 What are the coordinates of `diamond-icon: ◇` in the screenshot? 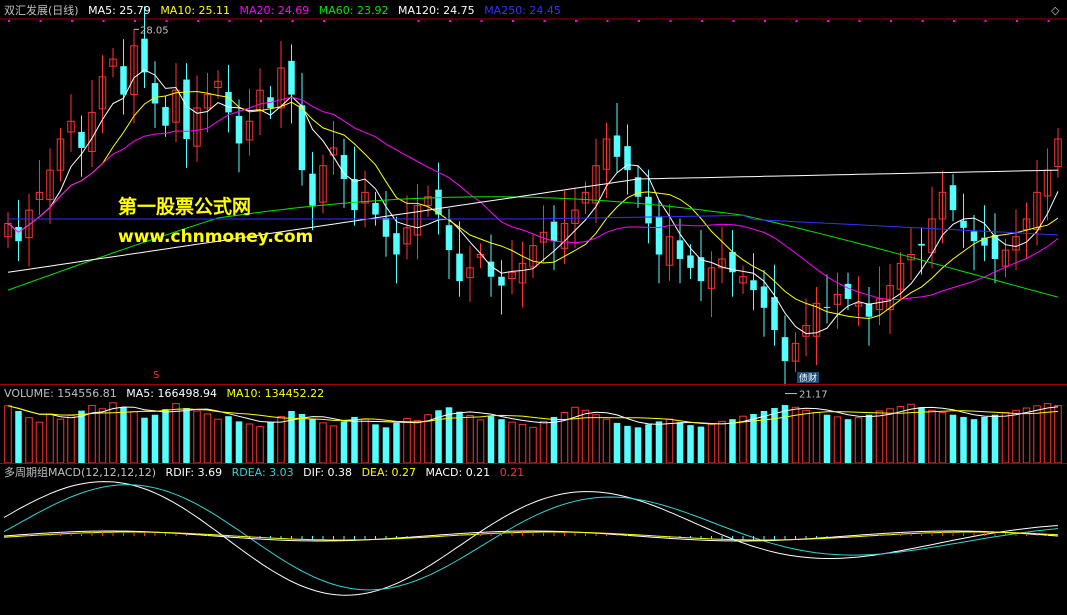 It's located at (1055, 10).